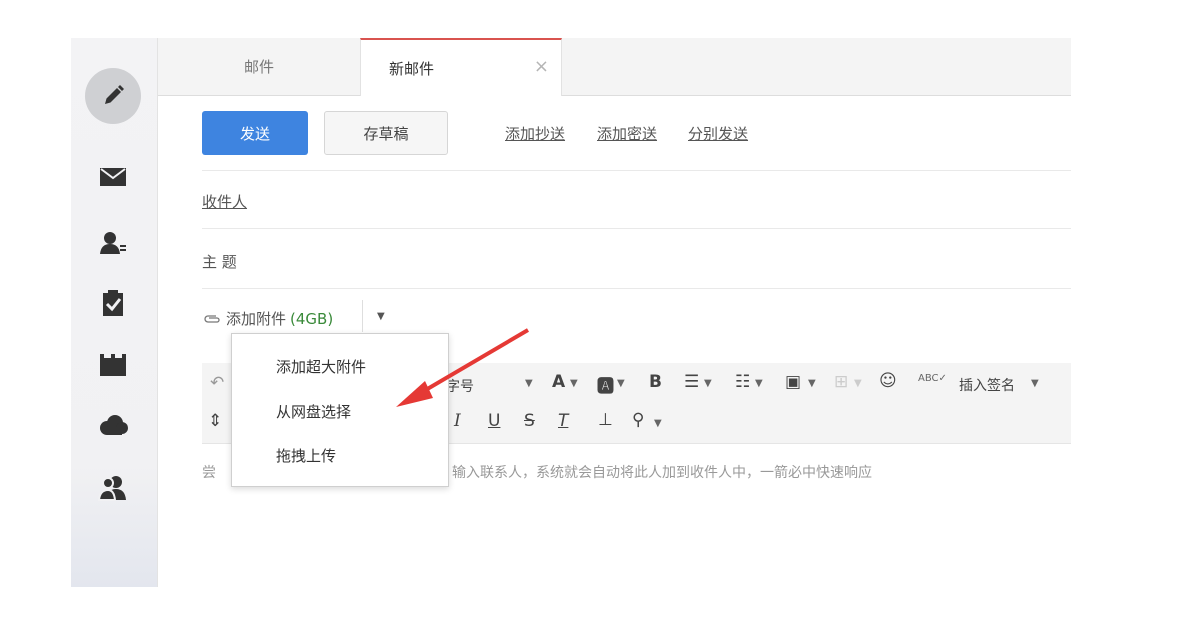 The height and width of the screenshot is (625, 1193). Describe the element at coordinates (463, 367) in the screenshot. I see `annotation-arrow-icon` at that location.